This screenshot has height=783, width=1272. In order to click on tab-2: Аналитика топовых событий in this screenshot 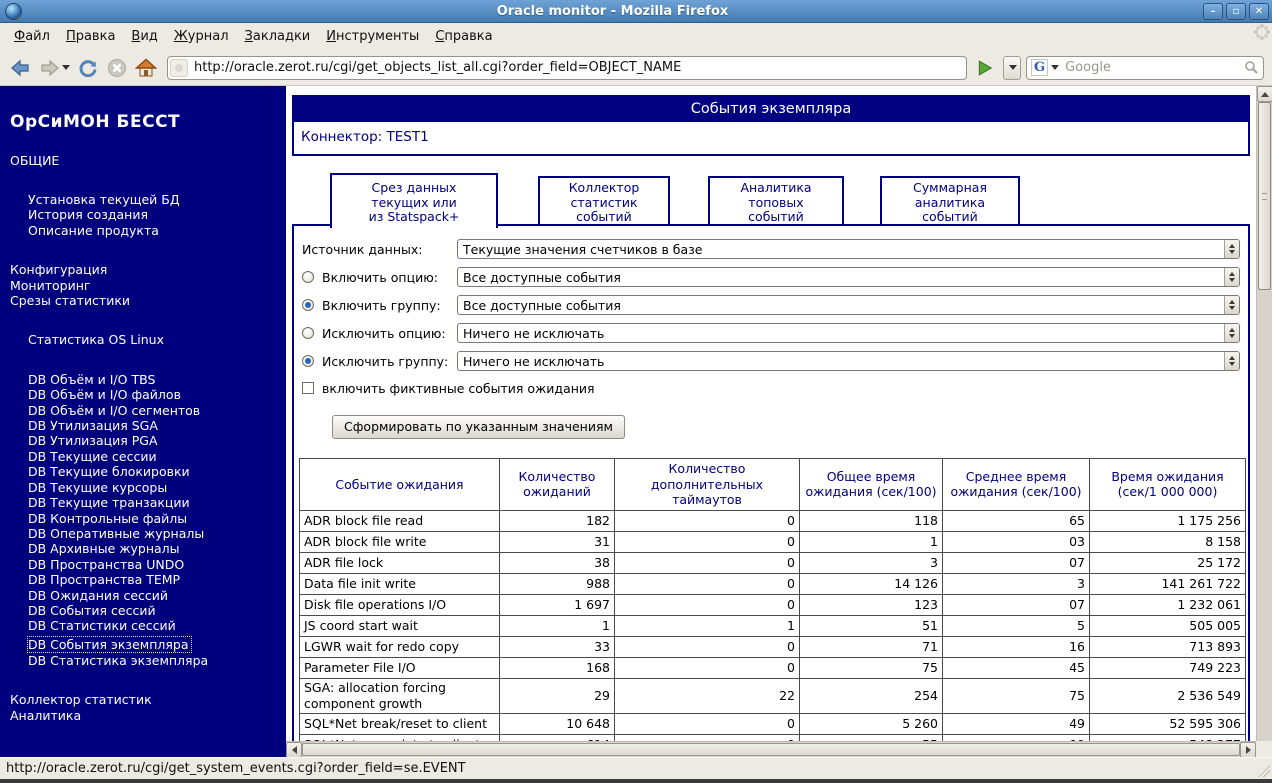, I will do `click(776, 201)`.